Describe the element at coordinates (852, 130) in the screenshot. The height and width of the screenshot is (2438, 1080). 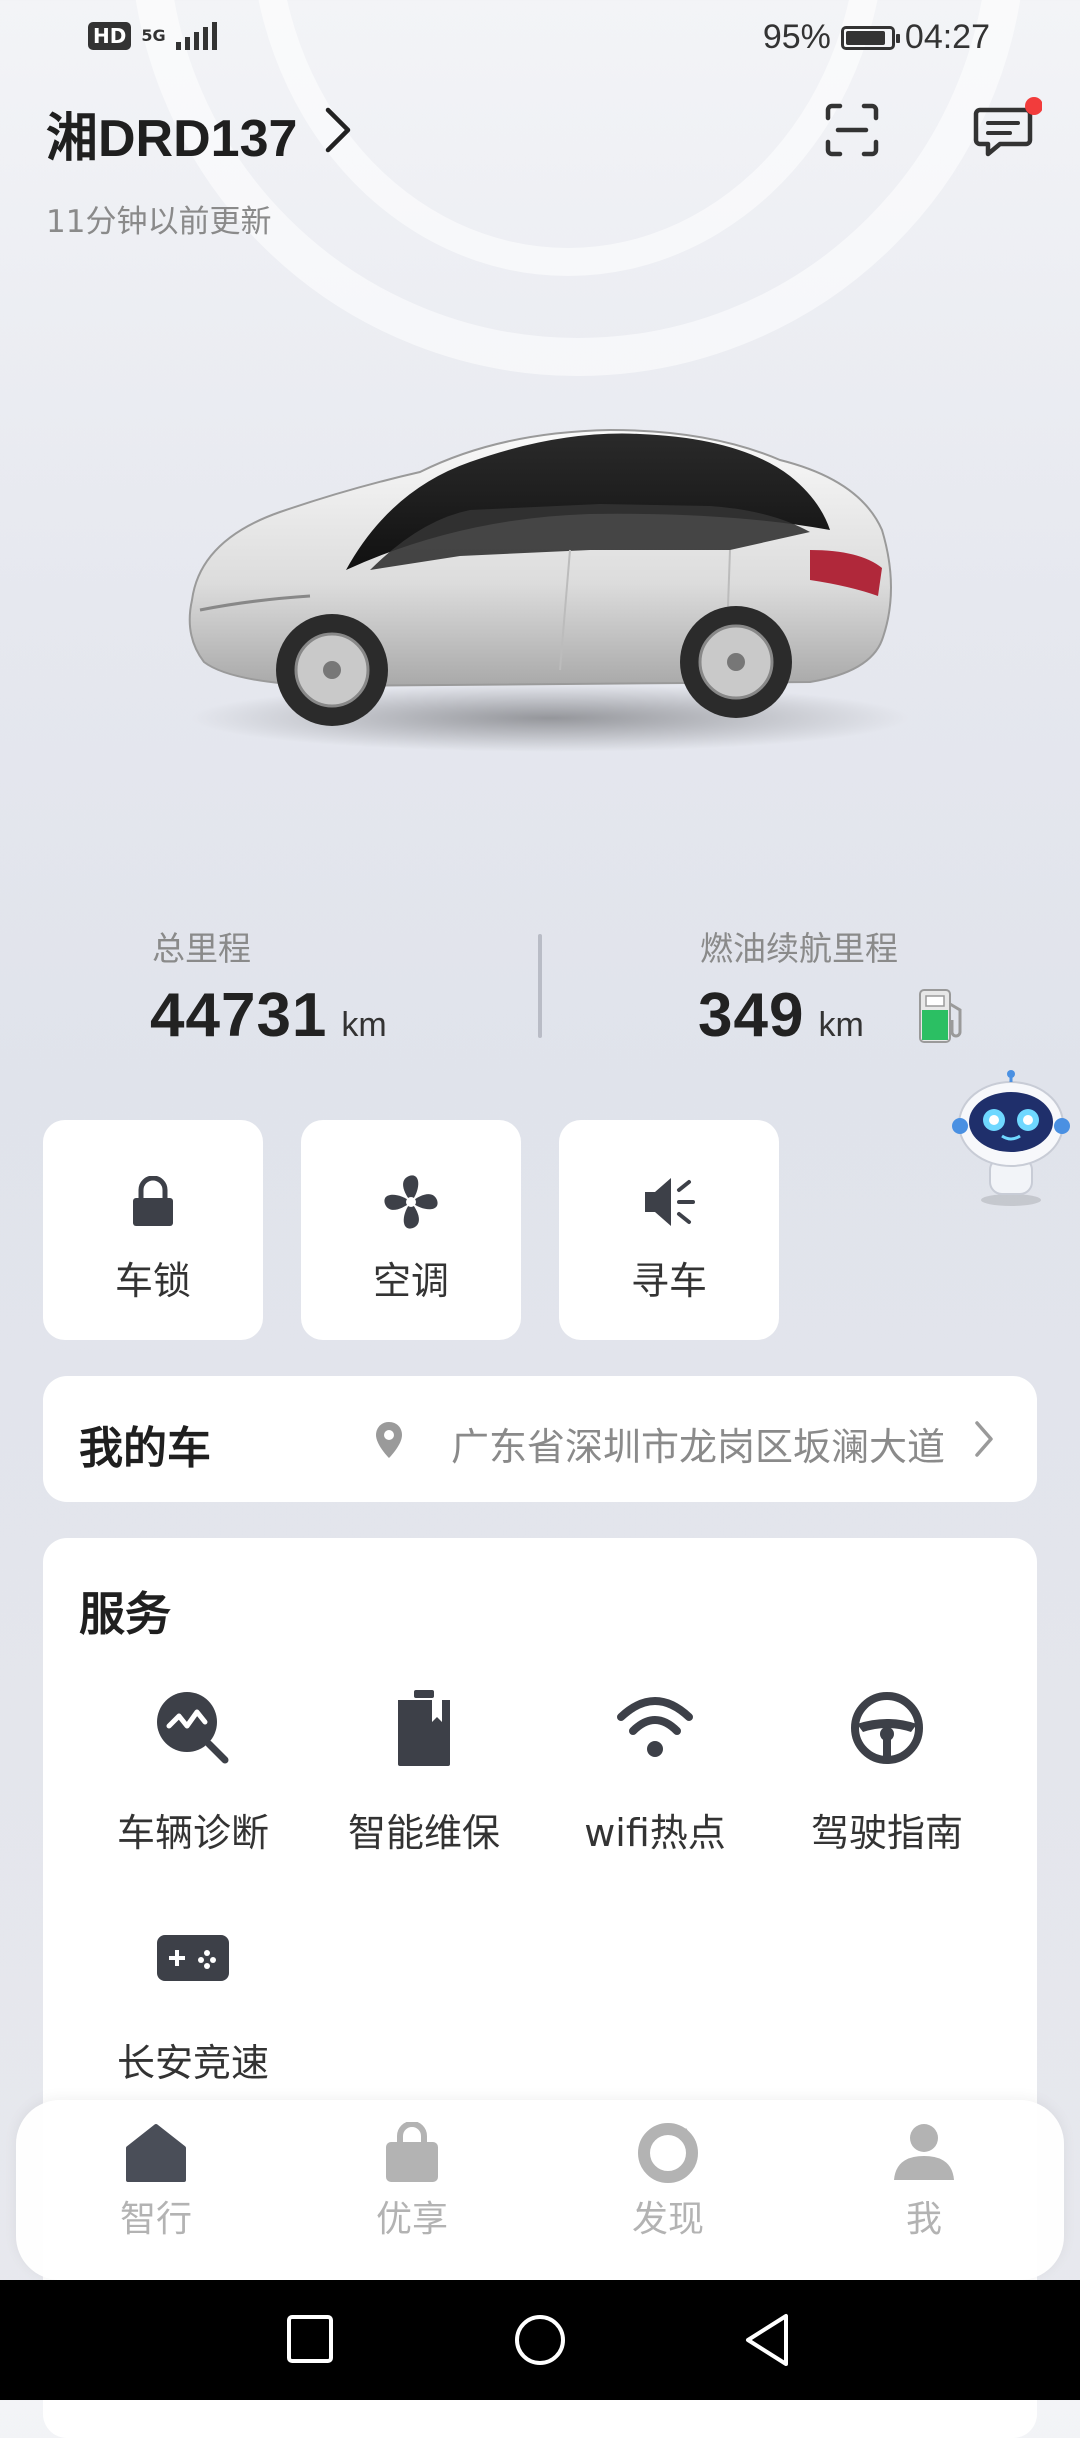
I see `scan-icon` at that location.